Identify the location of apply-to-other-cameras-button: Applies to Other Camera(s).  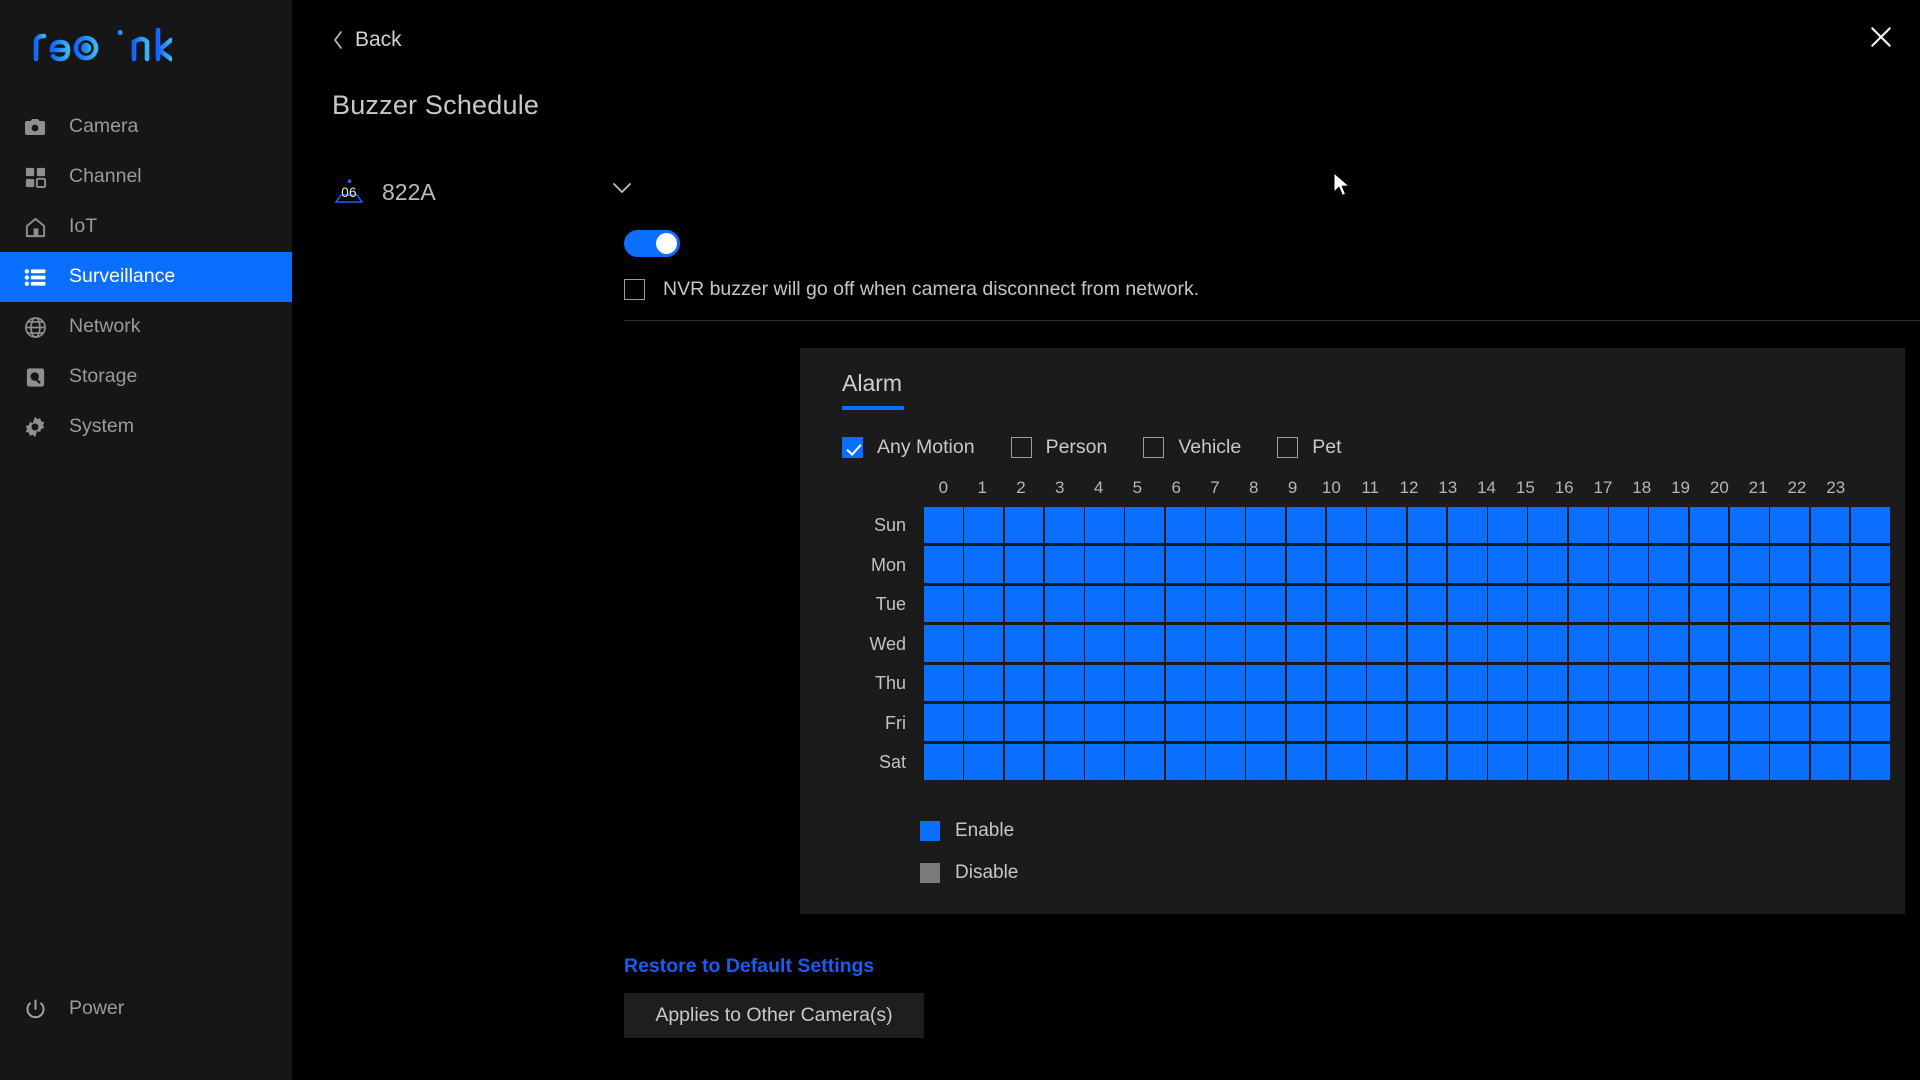
(774, 1015).